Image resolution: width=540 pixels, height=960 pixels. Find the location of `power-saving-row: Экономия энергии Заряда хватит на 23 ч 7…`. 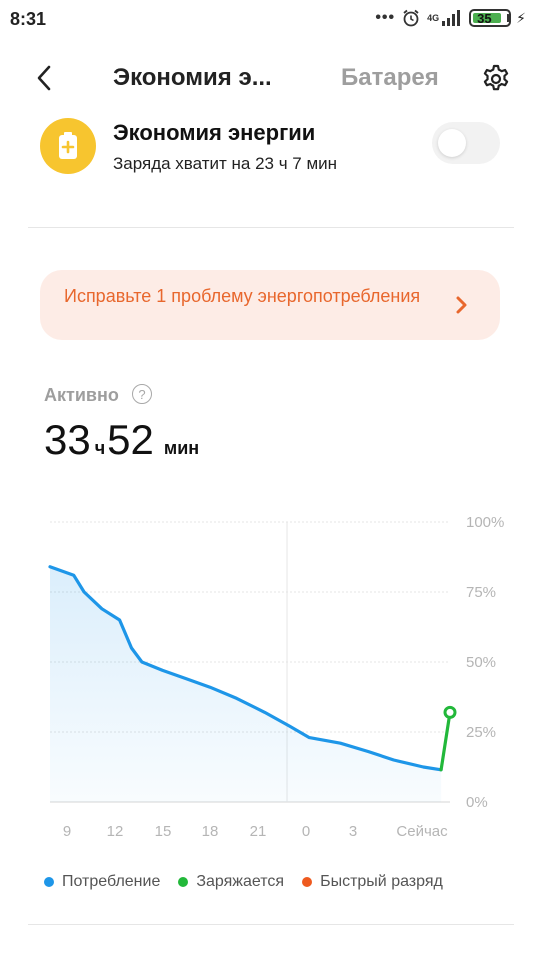

power-saving-row: Экономия энергии Заряда хватит на 23 ч 7… is located at coordinates (270, 157).